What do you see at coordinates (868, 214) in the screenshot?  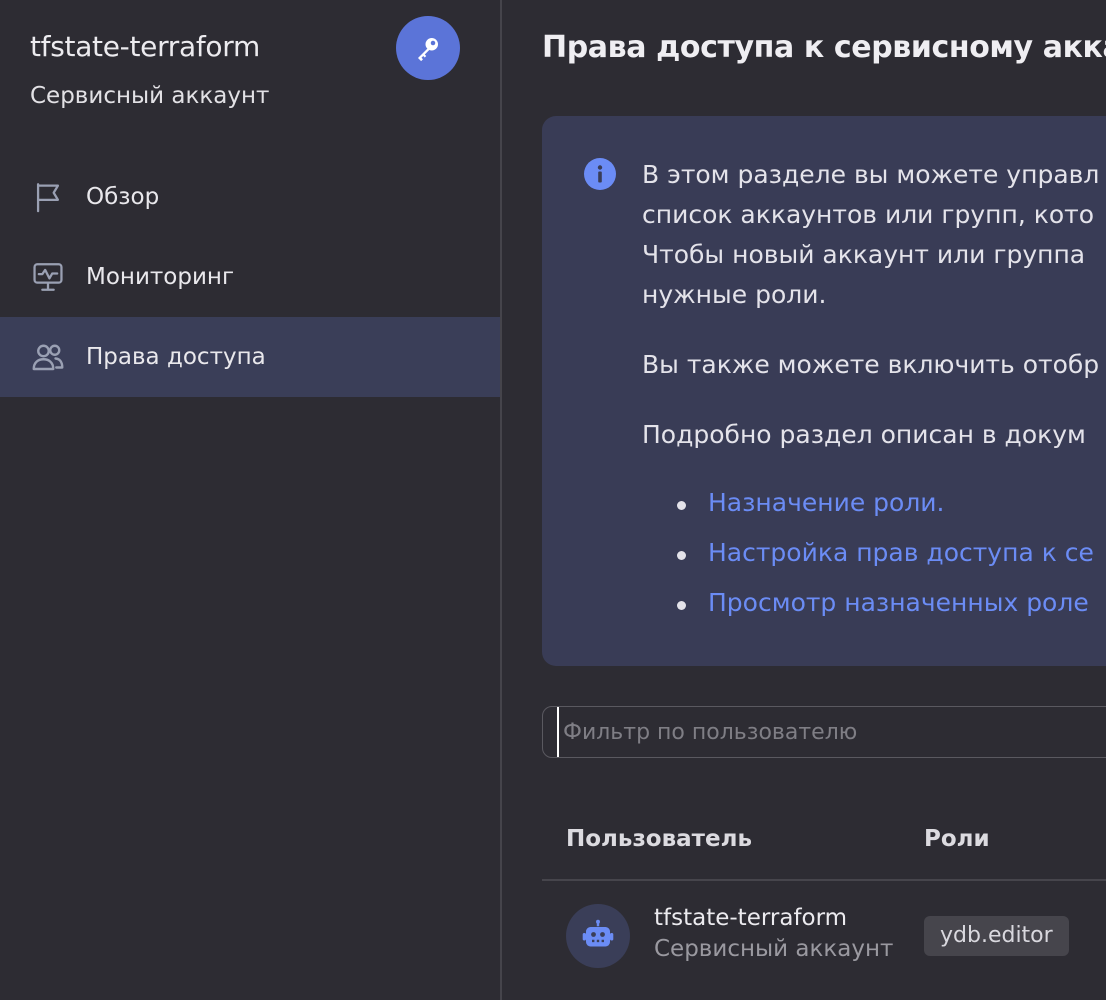 I see `info-text-line: список аккаунтов или групп, кото` at bounding box center [868, 214].